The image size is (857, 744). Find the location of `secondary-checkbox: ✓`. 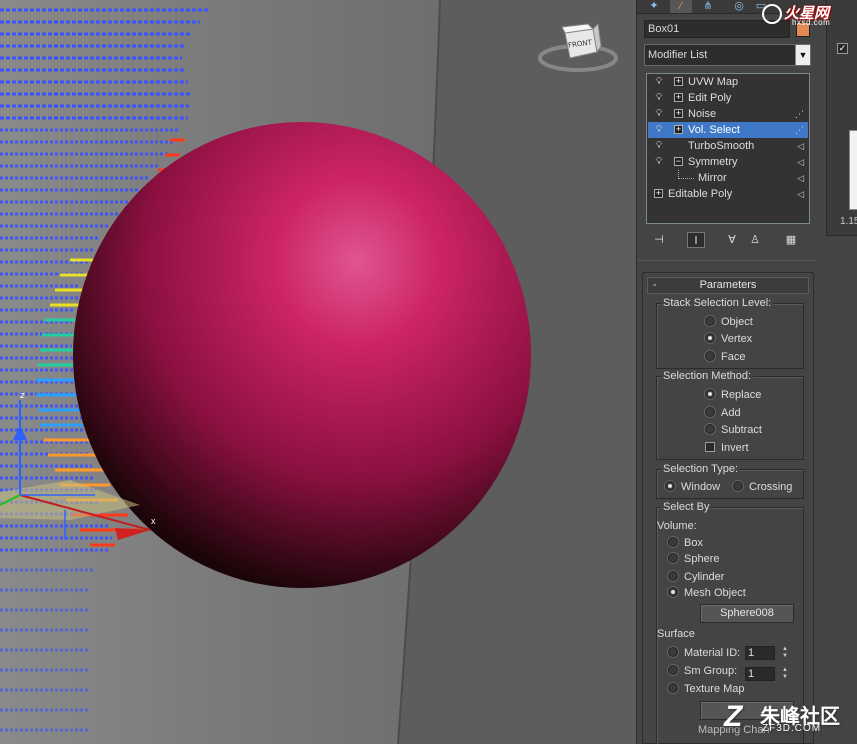

secondary-checkbox: ✓ is located at coordinates (842, 48).